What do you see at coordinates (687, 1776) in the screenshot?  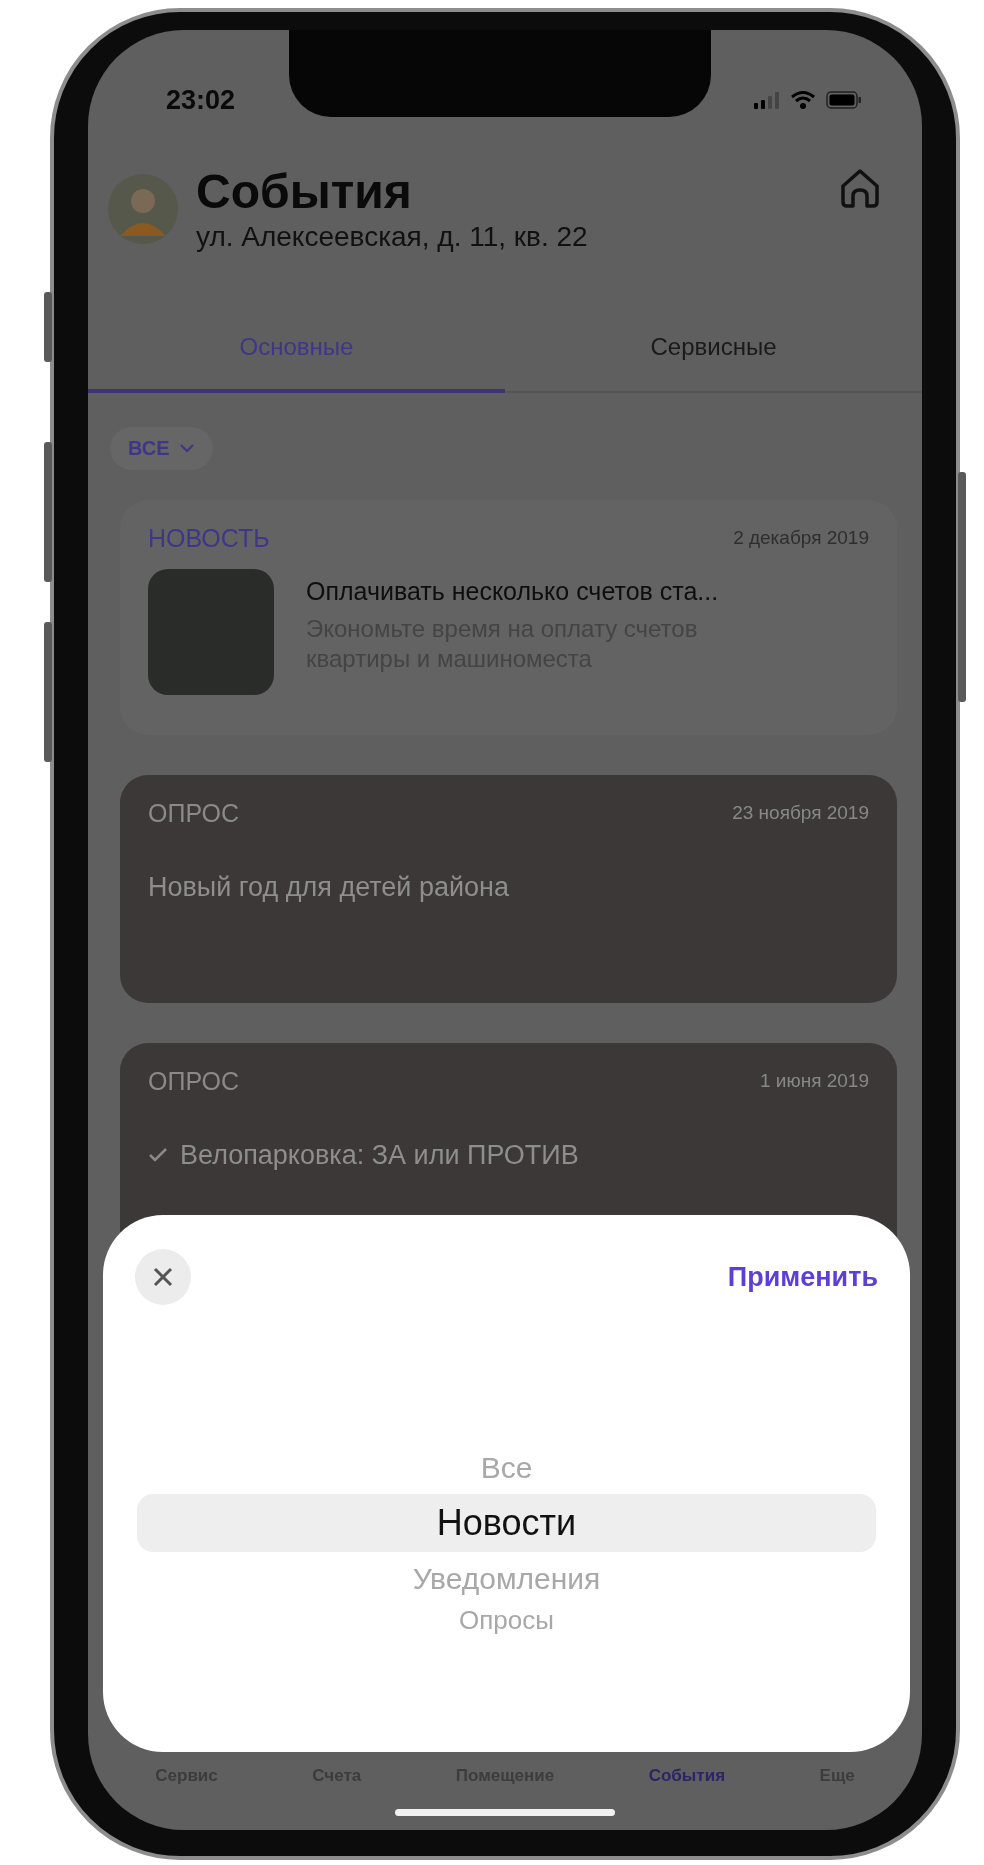 I see `nav-item: События` at bounding box center [687, 1776].